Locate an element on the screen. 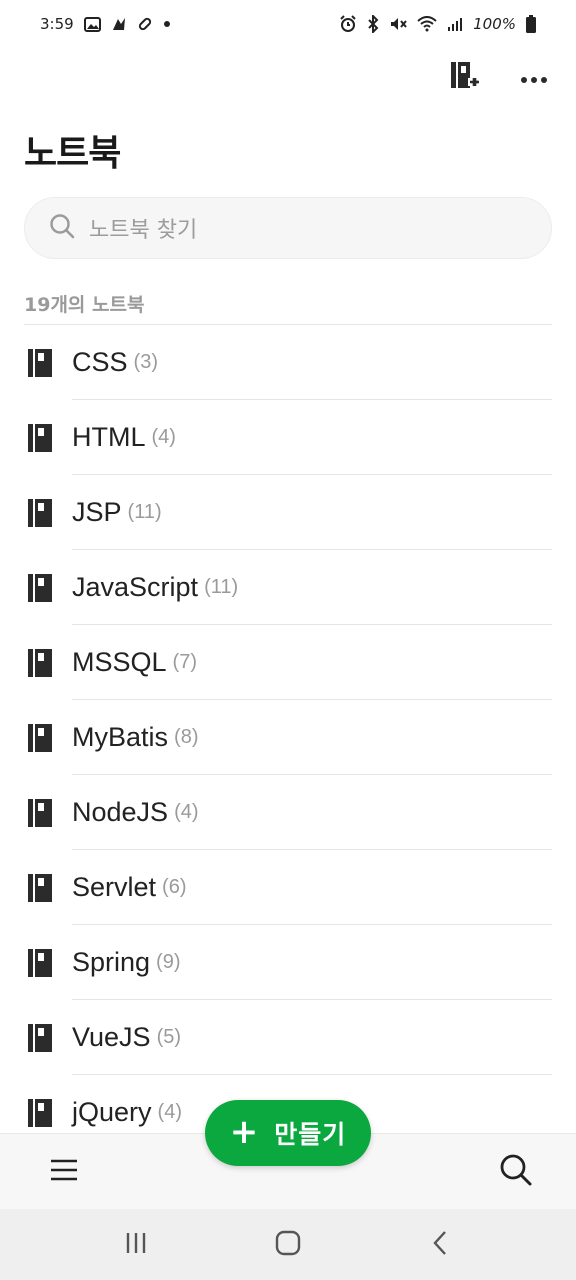 The image size is (576, 1280). home-icon is located at coordinates (288, 1245).